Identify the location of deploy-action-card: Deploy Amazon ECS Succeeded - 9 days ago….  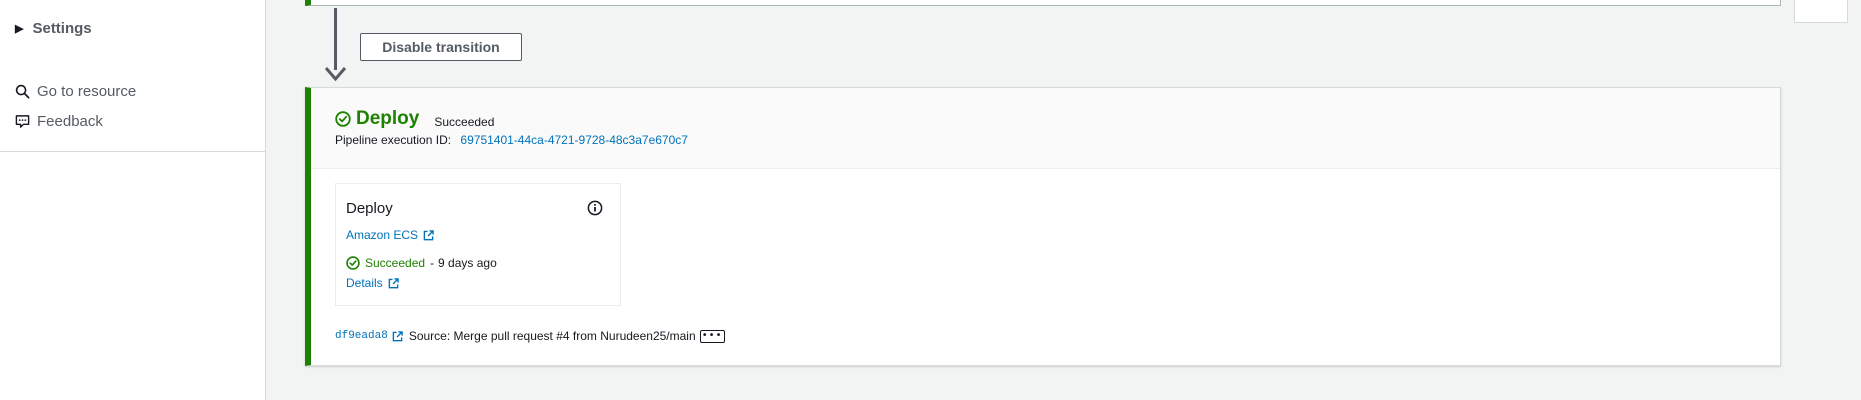
(478, 244).